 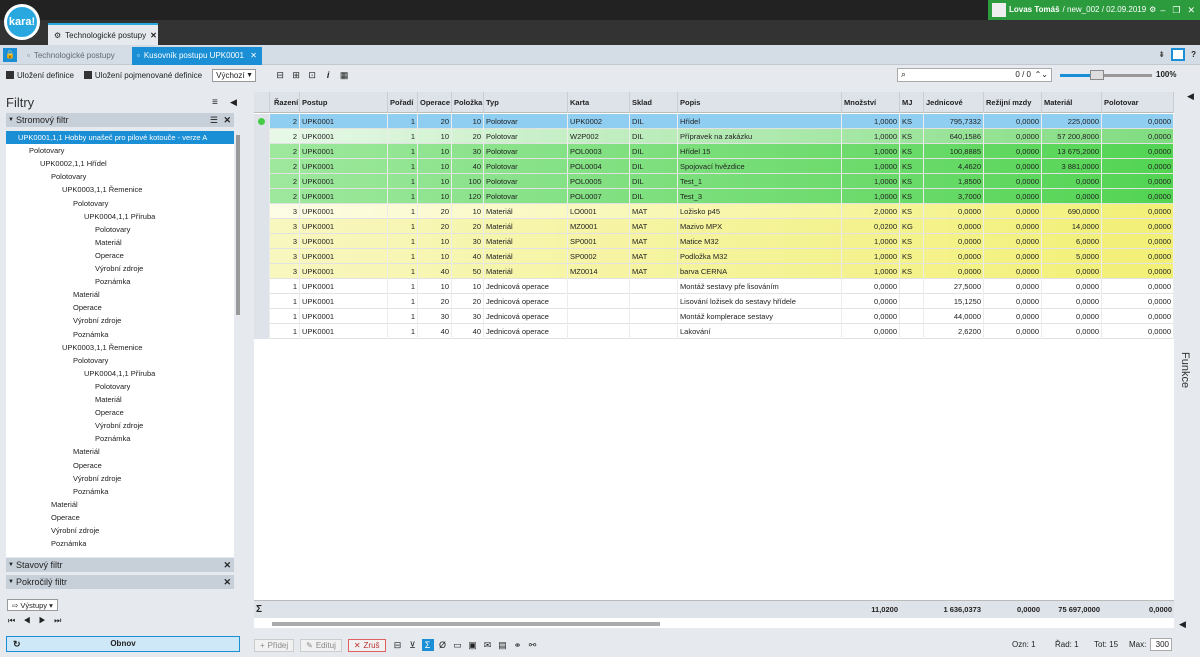 What do you see at coordinates (413, 645) in the screenshot?
I see `funnel-icon: ⊻` at bounding box center [413, 645].